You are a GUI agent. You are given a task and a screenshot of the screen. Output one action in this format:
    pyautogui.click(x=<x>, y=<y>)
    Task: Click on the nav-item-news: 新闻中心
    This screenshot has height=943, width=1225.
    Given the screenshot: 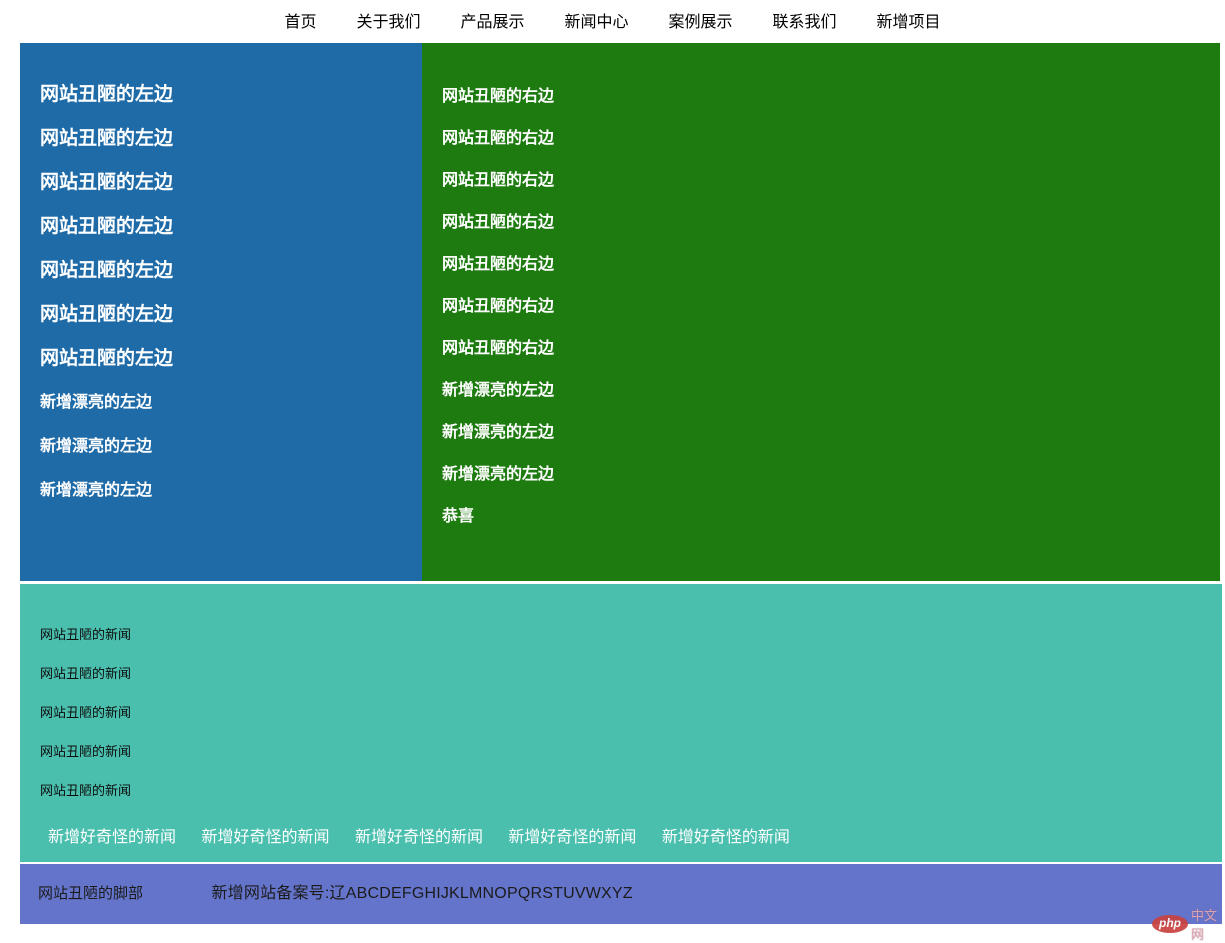 What is the action you would take?
    pyautogui.click(x=596, y=20)
    